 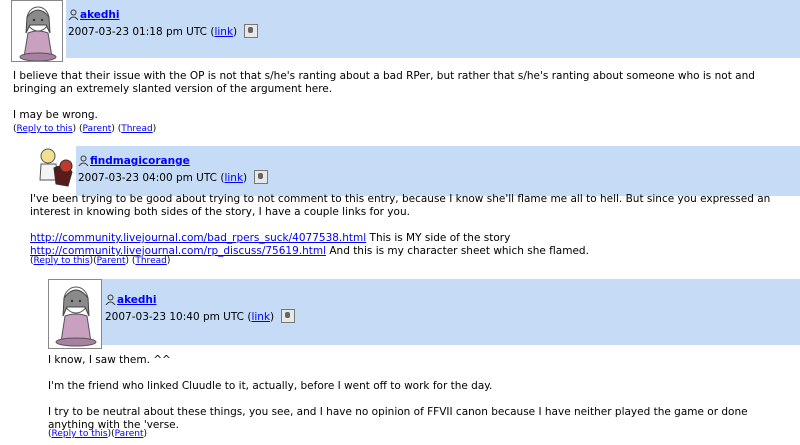 I want to click on link-caption: This is MY side of the story, so click(x=438, y=238).